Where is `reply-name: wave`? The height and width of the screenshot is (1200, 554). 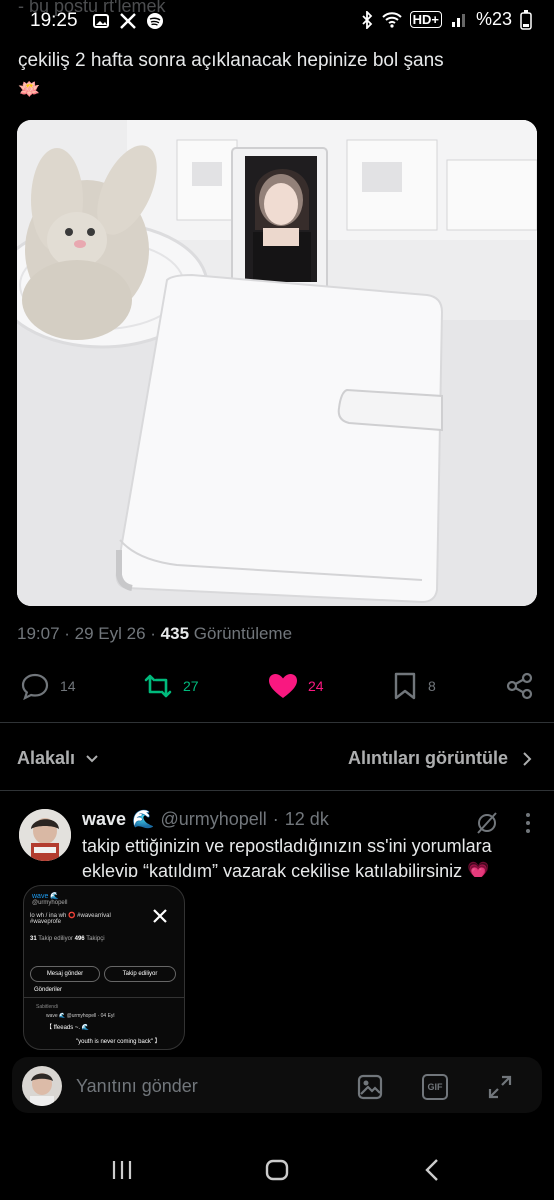 reply-name: wave is located at coordinates (104, 819).